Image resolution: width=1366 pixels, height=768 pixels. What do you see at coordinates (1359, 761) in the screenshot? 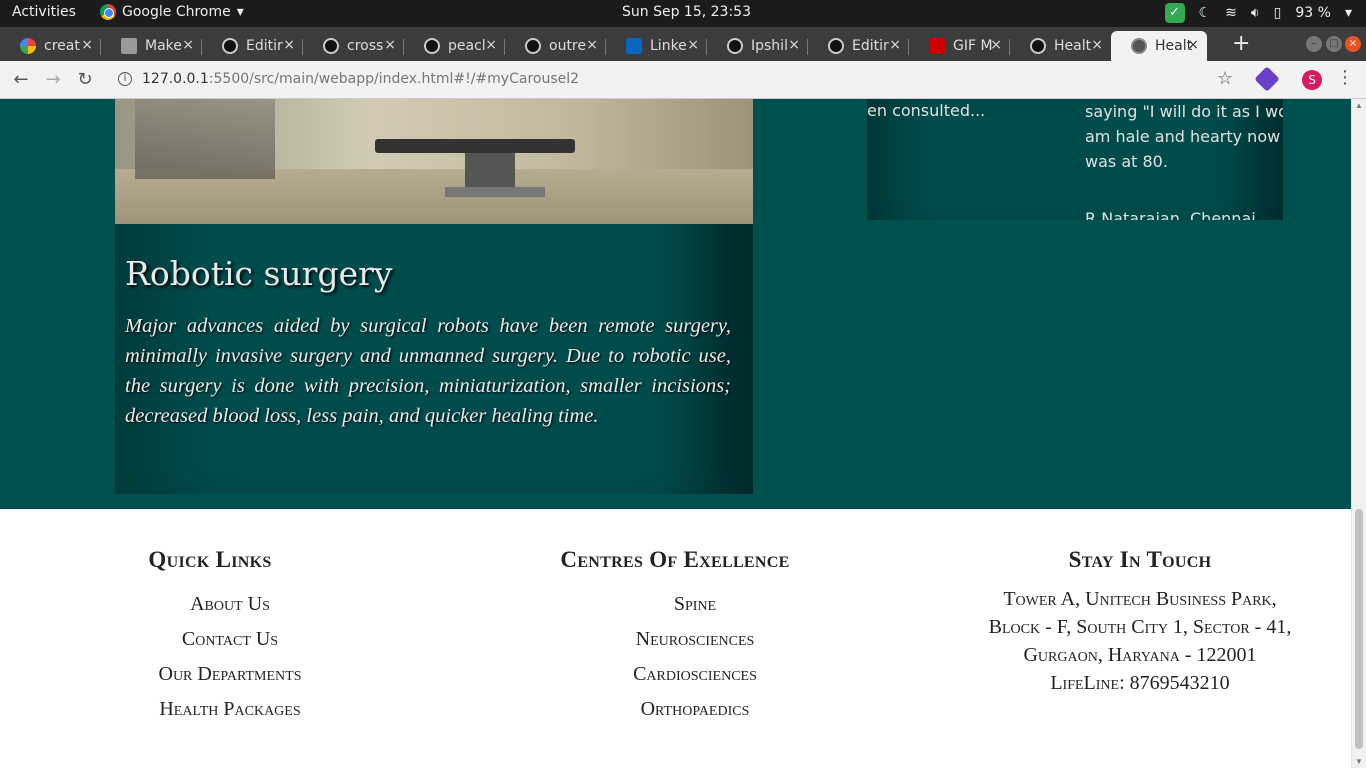
I see `scroll-down-icon: ▼` at bounding box center [1359, 761].